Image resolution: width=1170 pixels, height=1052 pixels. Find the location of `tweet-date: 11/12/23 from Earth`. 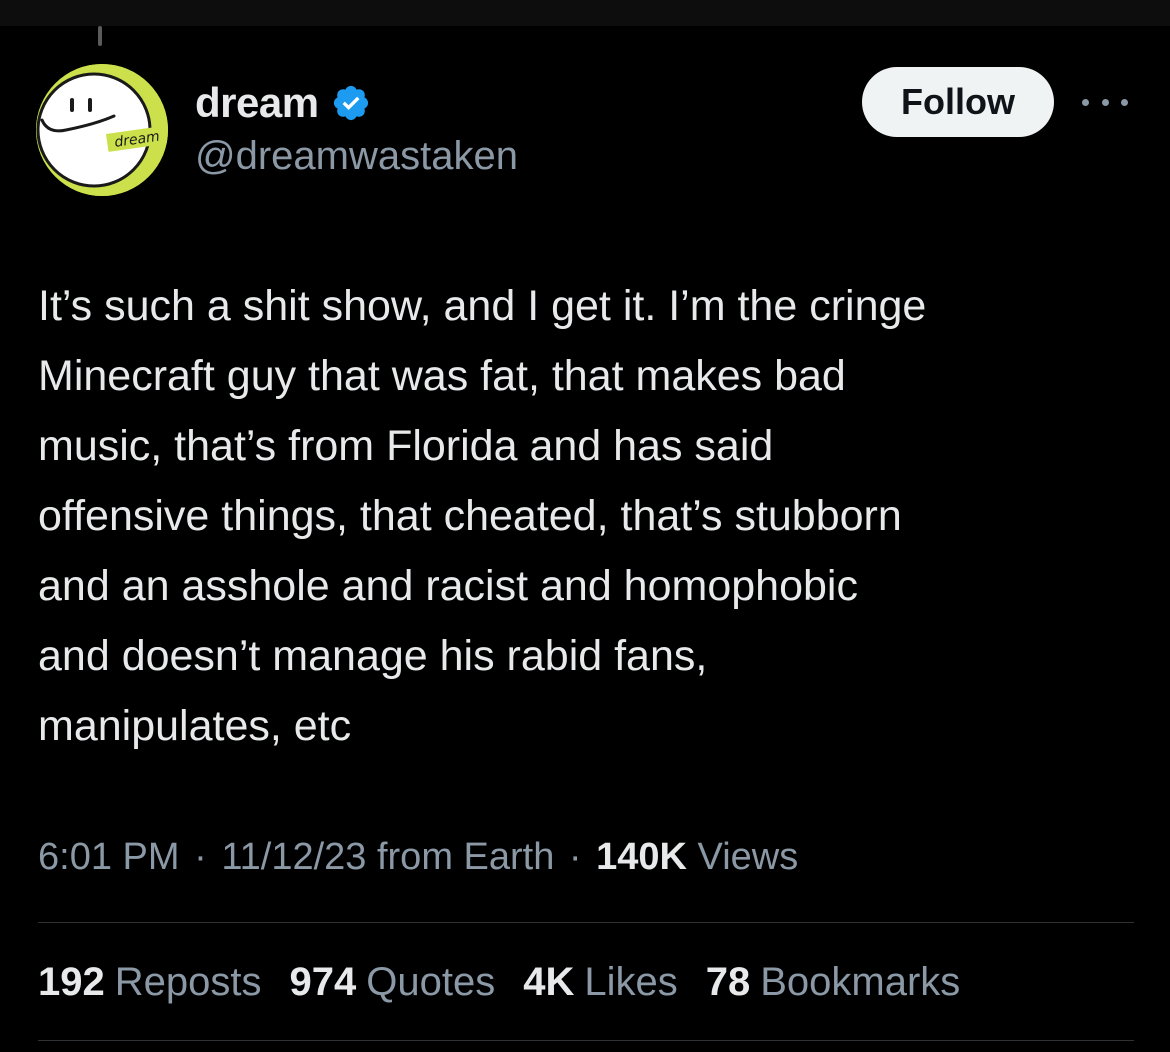

tweet-date: 11/12/23 from Earth is located at coordinates (387, 857).